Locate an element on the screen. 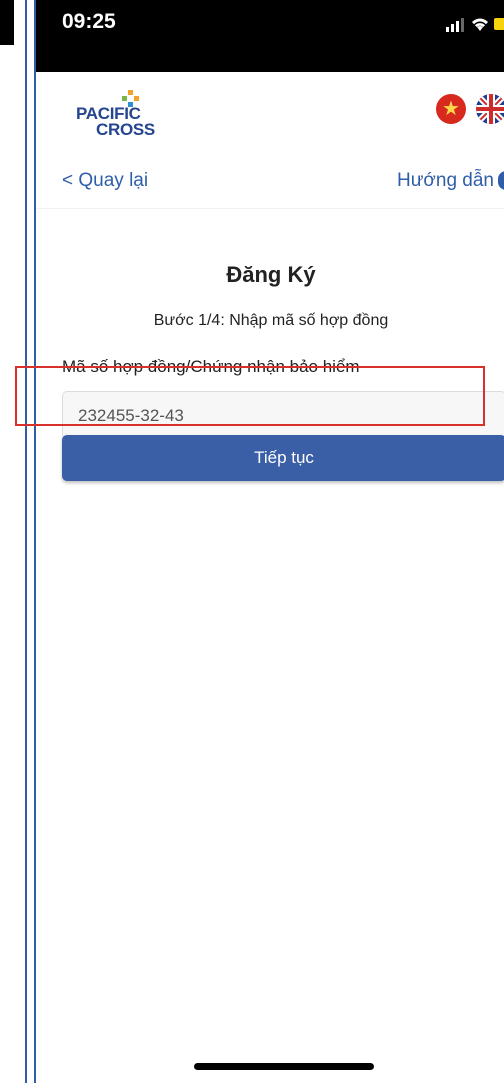  back-button: < Quay lại is located at coordinates (105, 181).